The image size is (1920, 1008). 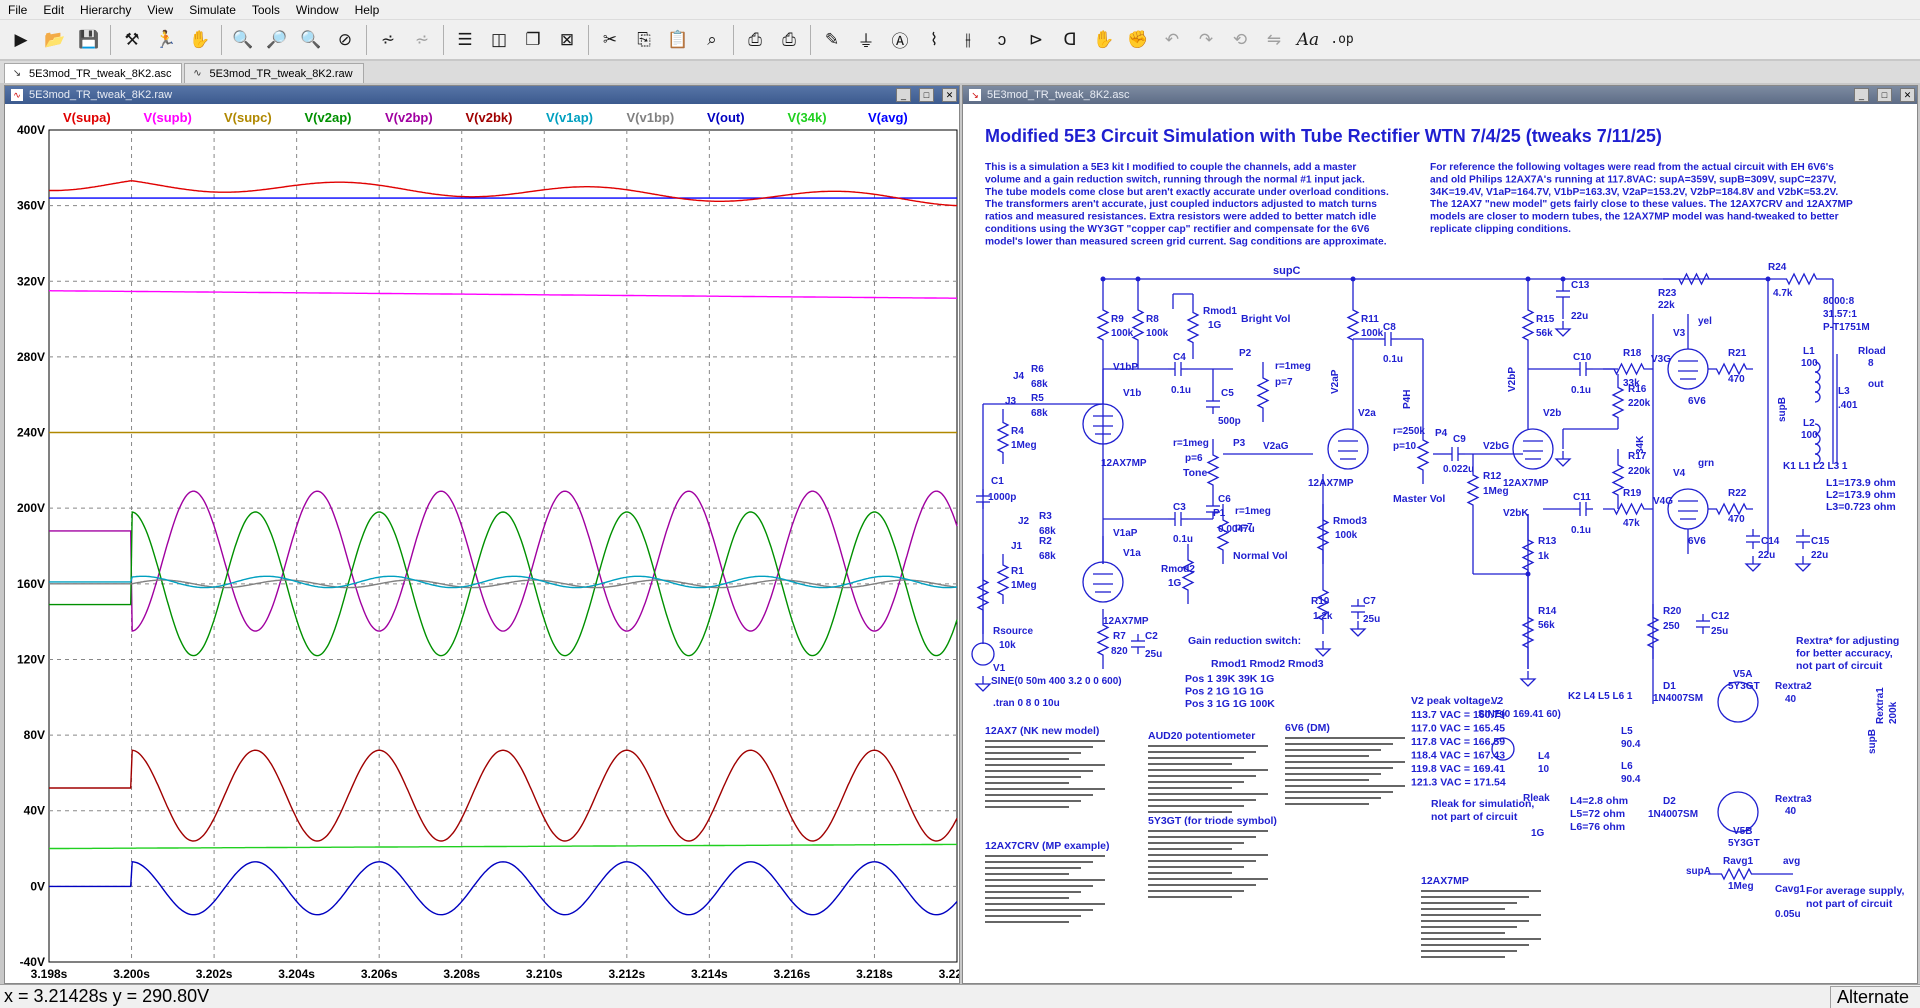 I want to click on schematic-text: R11, so click(x=1370, y=319).